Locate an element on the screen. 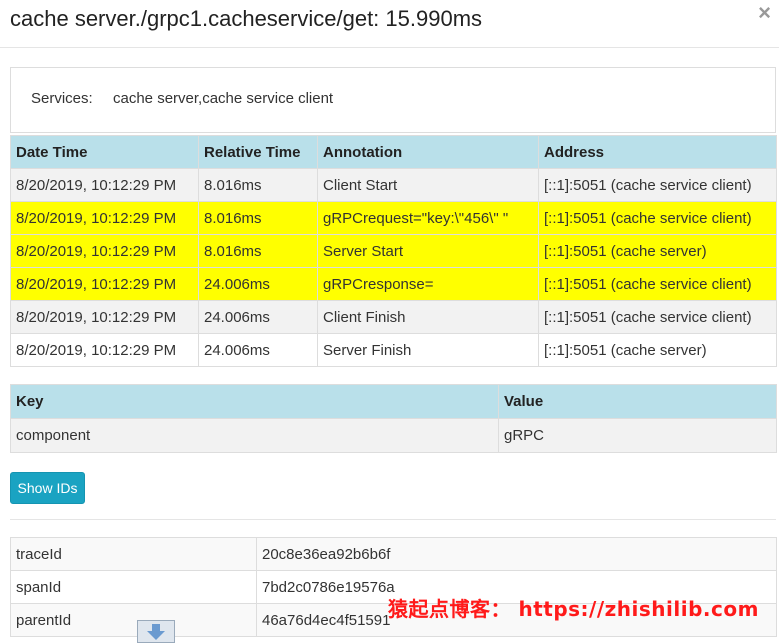 This screenshot has height=643, width=779. divider is located at coordinates (393, 519).